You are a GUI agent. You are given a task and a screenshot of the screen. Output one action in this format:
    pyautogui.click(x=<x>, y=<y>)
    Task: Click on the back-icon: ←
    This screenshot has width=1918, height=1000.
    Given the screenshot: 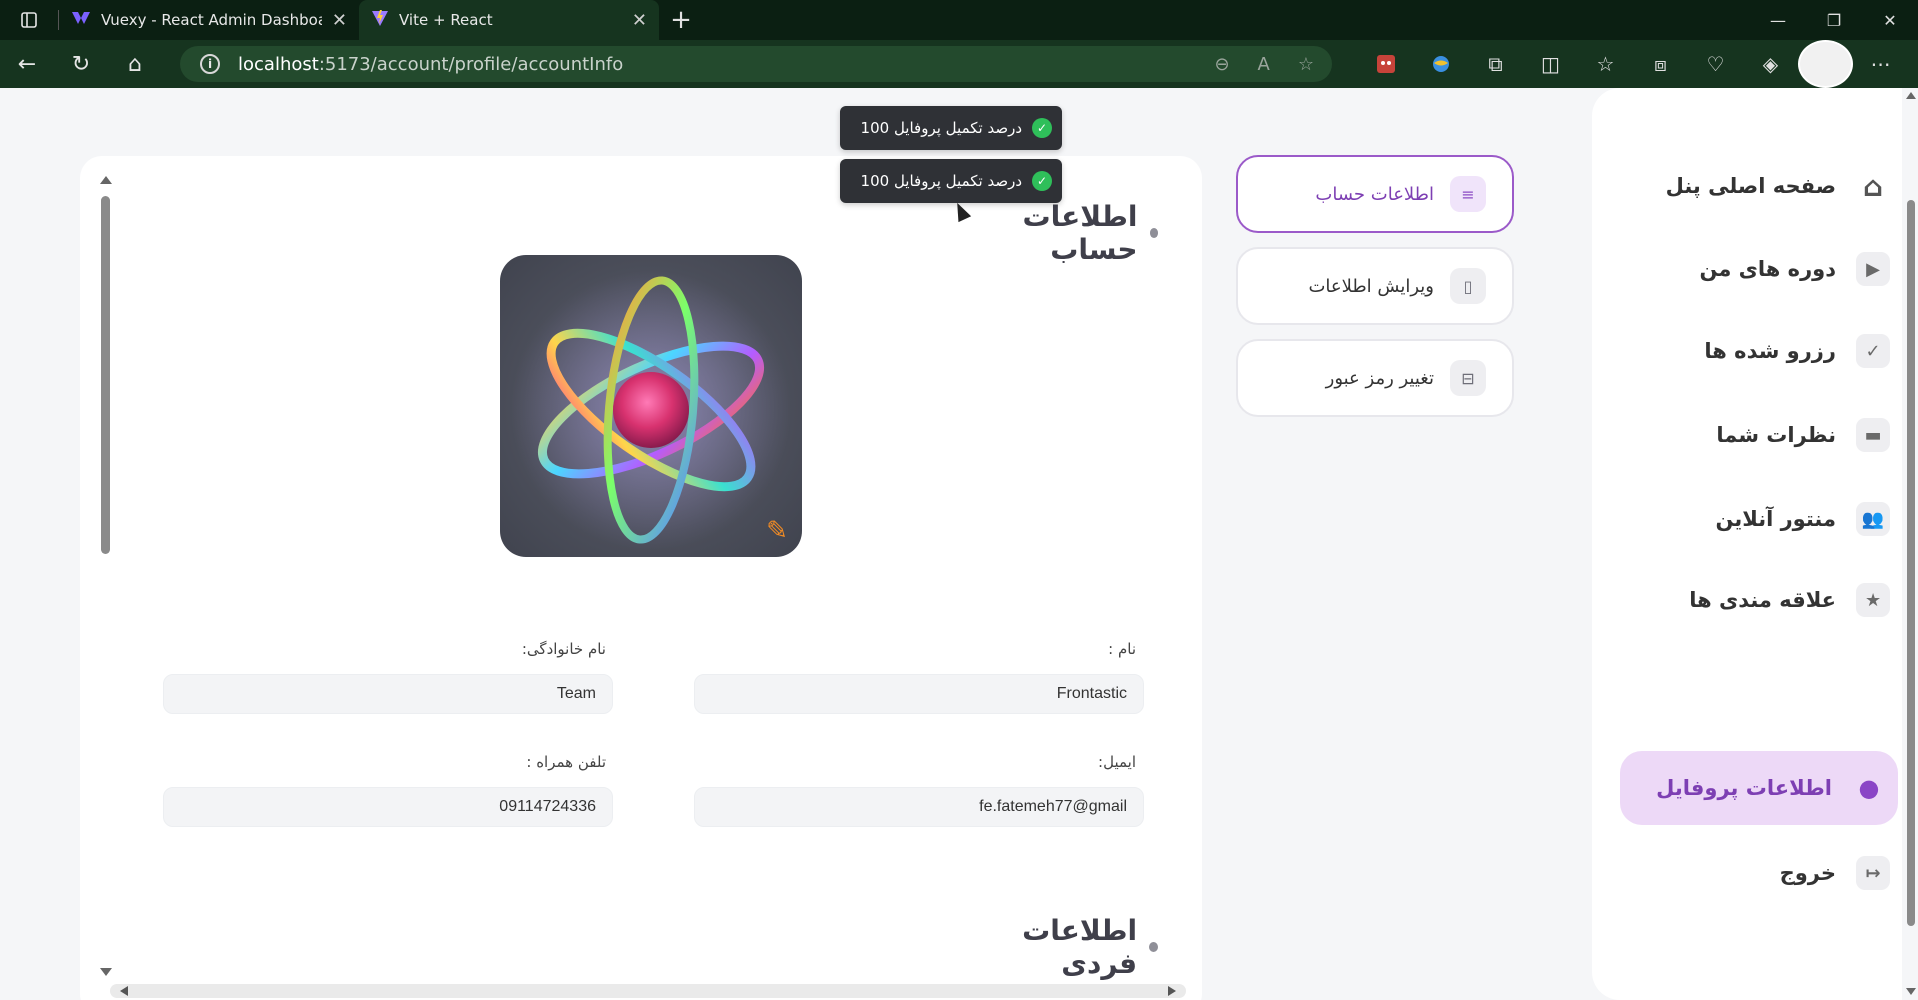 What is the action you would take?
    pyautogui.click(x=27, y=64)
    